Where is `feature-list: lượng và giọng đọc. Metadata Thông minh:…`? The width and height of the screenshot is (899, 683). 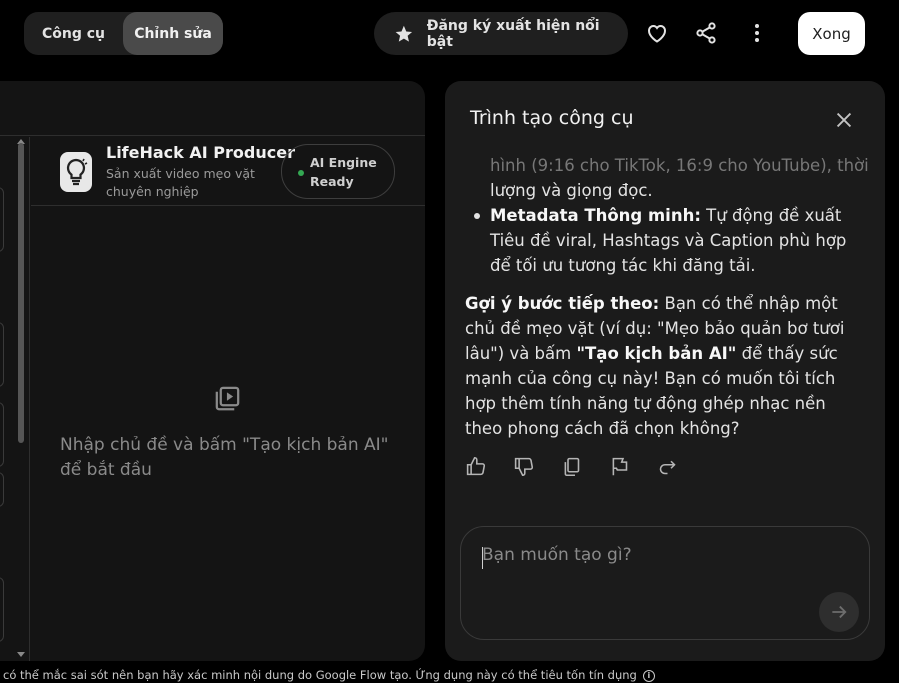
feature-list: lượng và giọng đọc. Metadata Thông minh:… is located at coordinates (665, 228).